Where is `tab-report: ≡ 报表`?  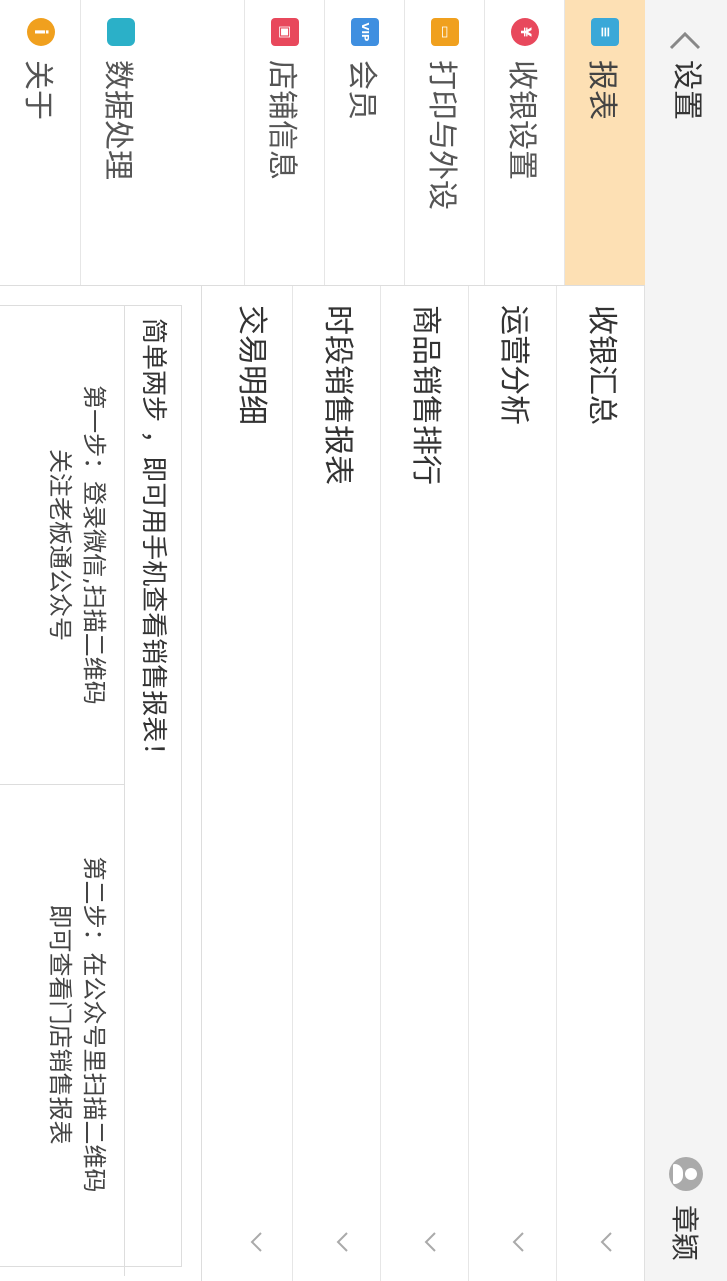
tab-report: ≡ 报表 is located at coordinates (604, 142).